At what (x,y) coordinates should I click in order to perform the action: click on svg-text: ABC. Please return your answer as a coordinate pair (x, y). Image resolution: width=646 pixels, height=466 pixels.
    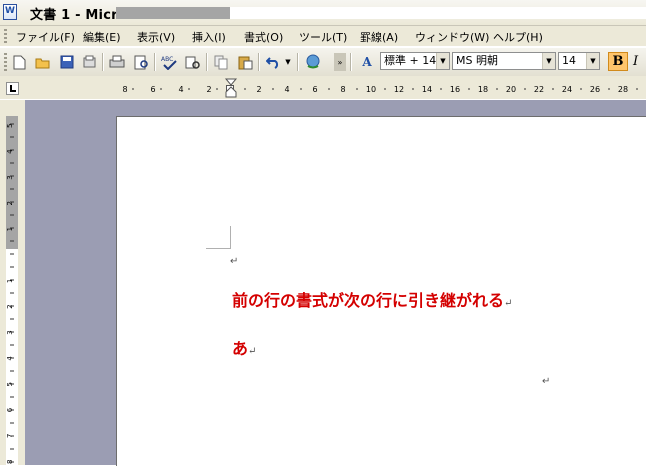
    Looking at the image, I should click on (167, 59).